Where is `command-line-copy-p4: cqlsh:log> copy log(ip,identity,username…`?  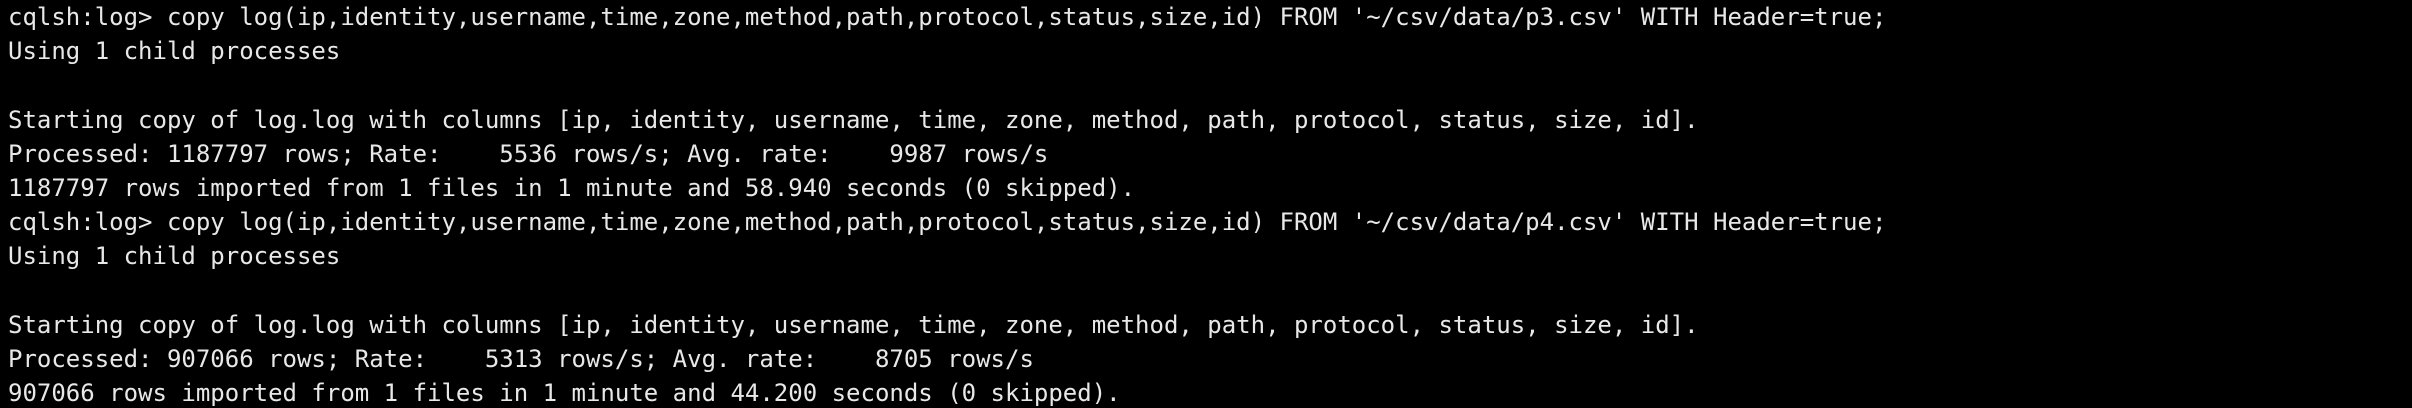 command-line-copy-p4: cqlsh:log> copy log(ip,identity,username… is located at coordinates (947, 222).